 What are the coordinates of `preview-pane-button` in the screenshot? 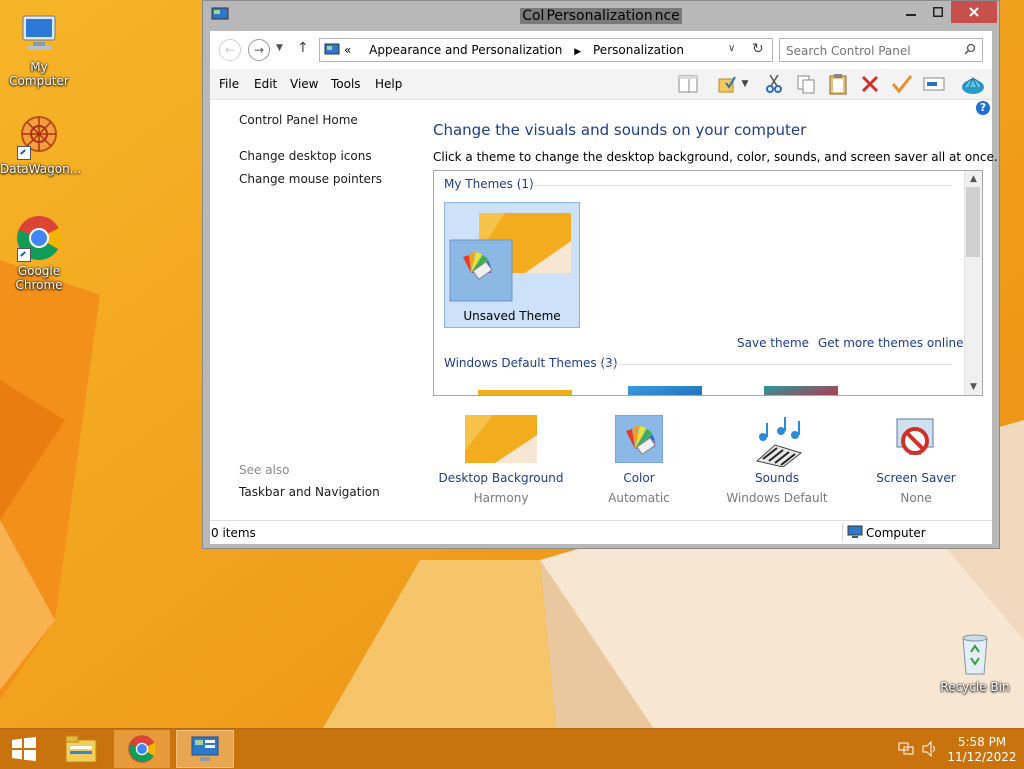 It's located at (688, 84).